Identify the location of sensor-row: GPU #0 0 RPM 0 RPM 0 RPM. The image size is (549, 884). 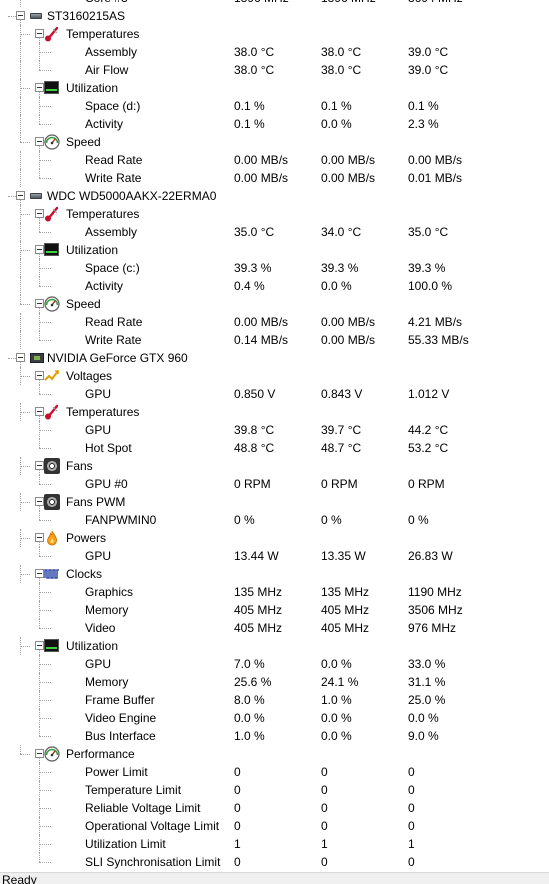
(274, 484).